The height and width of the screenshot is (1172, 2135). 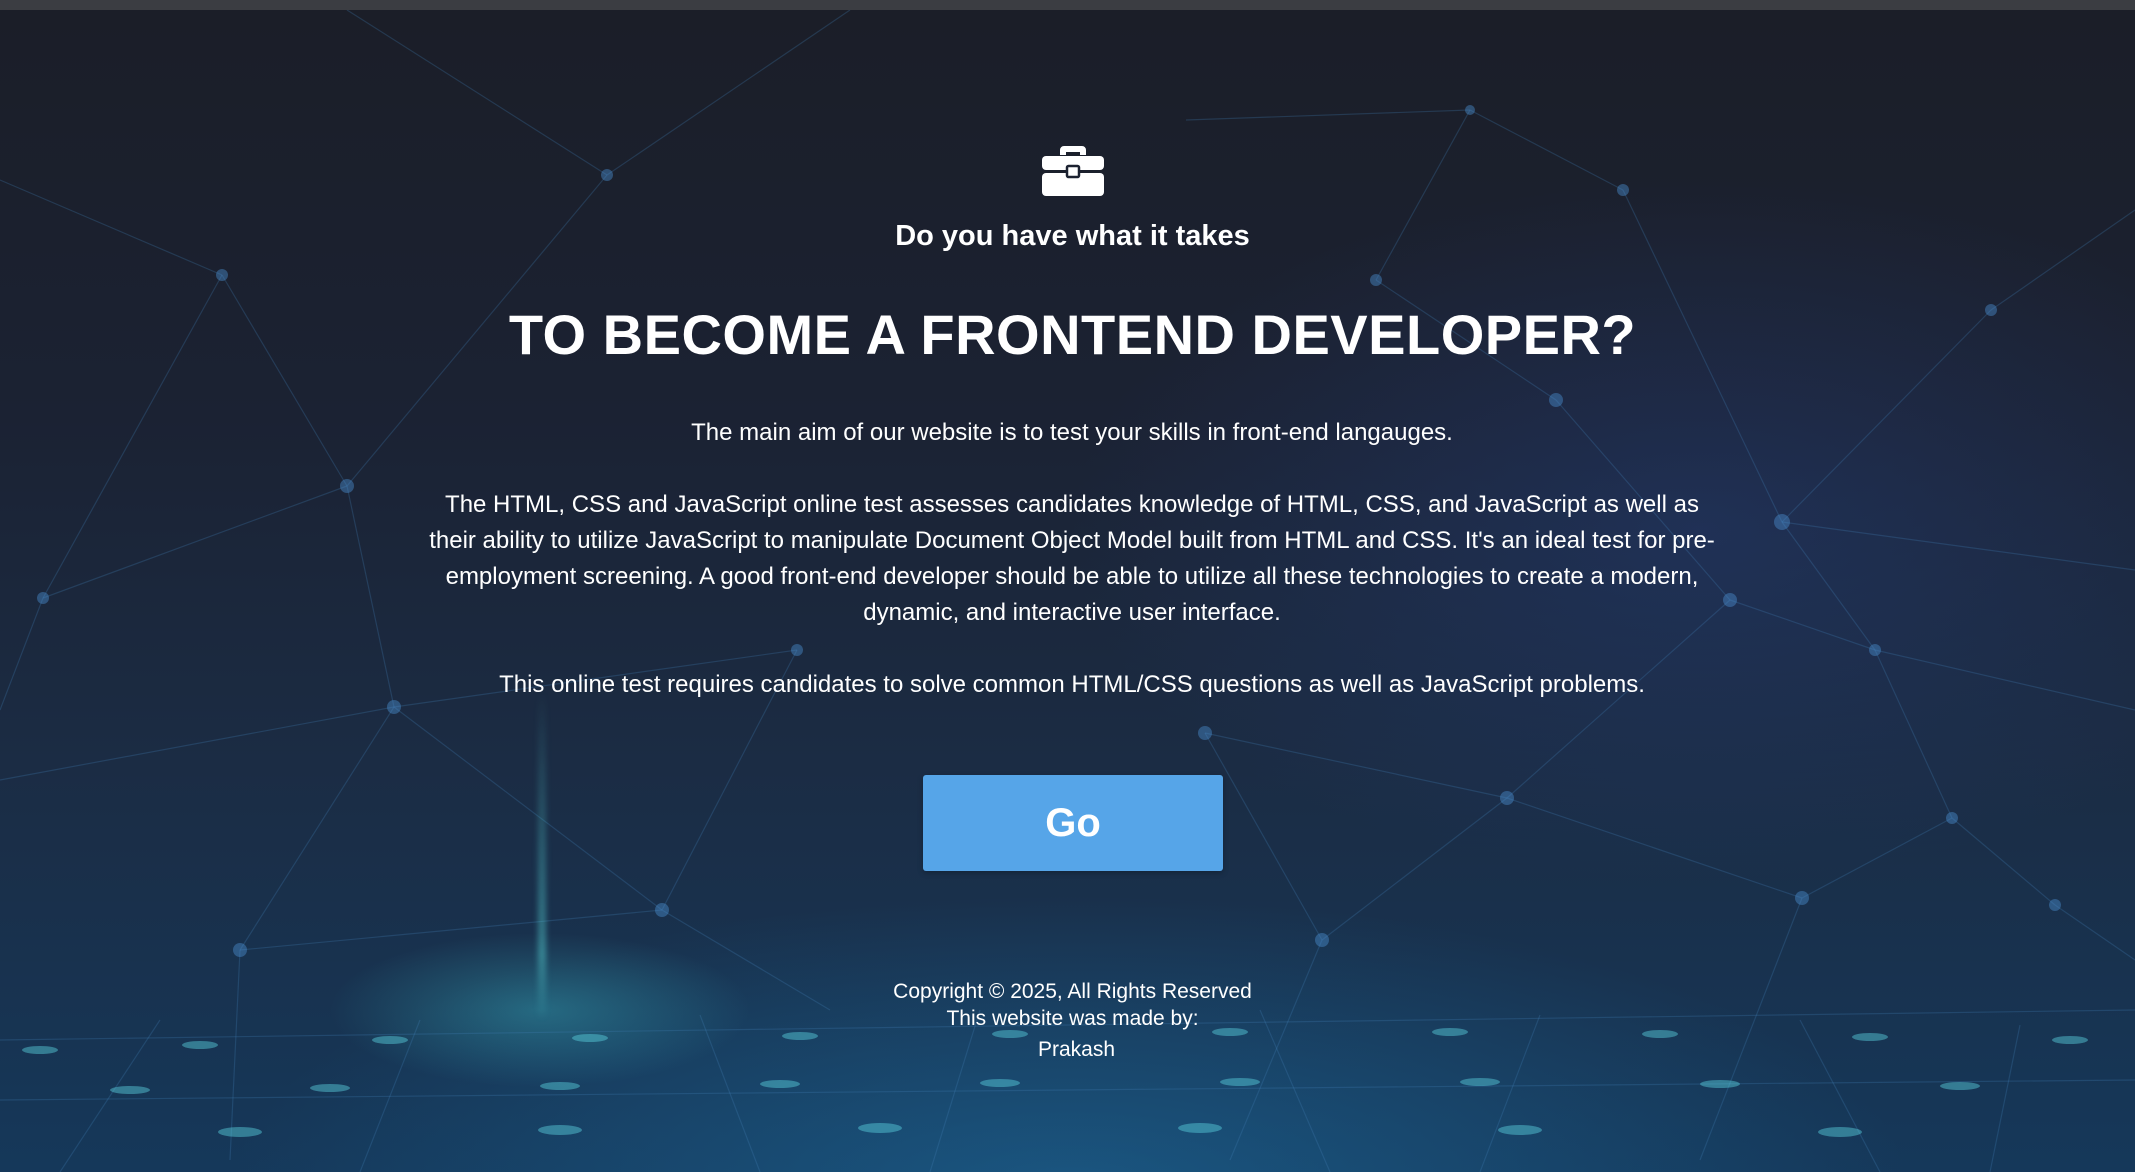 I want to click on author-name: Prakash, so click(x=1076, y=1049).